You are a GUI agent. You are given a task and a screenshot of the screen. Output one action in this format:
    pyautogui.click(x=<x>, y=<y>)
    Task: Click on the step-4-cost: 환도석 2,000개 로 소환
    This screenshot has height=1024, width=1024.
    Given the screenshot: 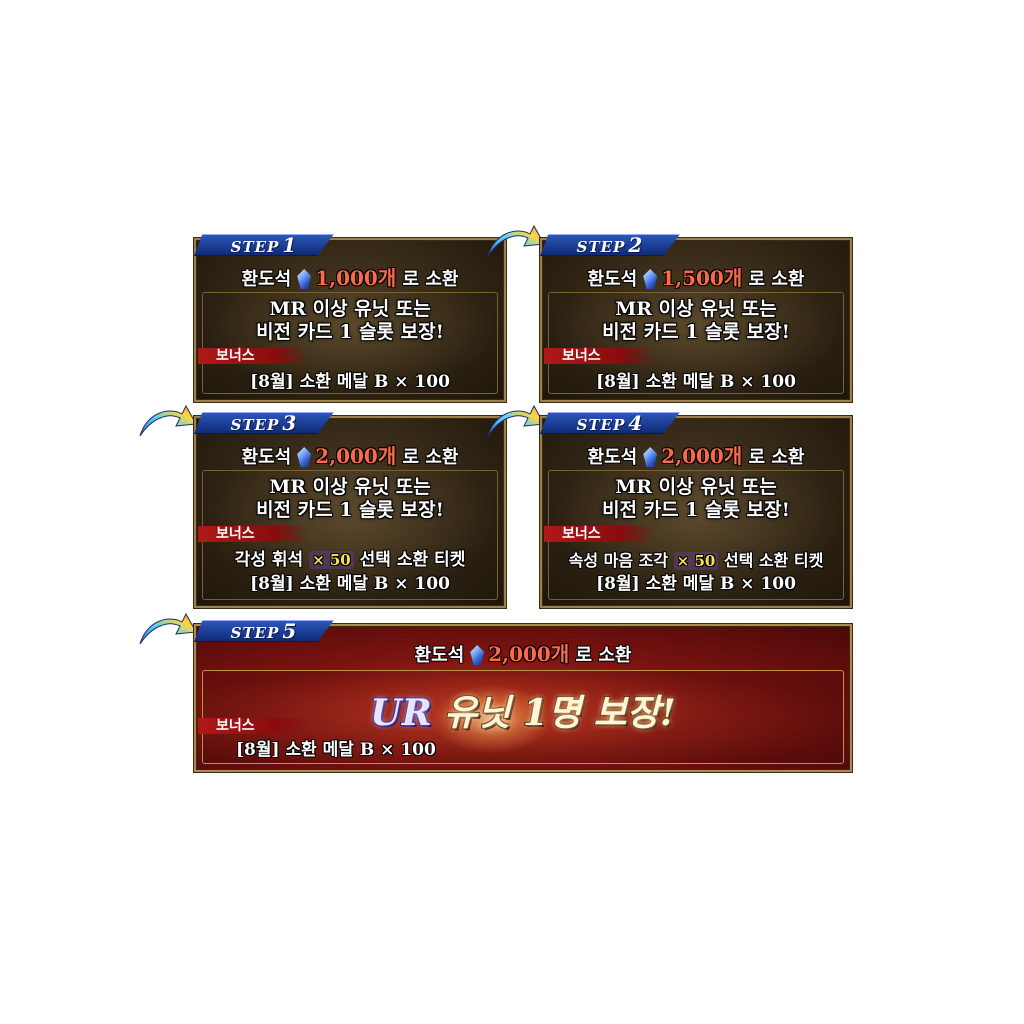 What is the action you would take?
    pyautogui.click(x=696, y=454)
    